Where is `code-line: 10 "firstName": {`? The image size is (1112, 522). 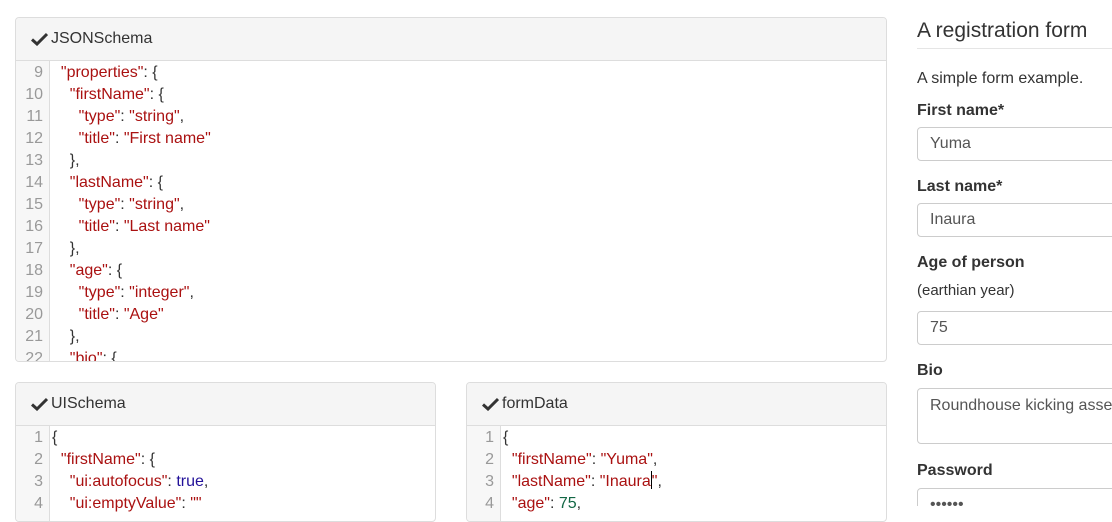
code-line: 10 "firstName": { is located at coordinates (451, 95).